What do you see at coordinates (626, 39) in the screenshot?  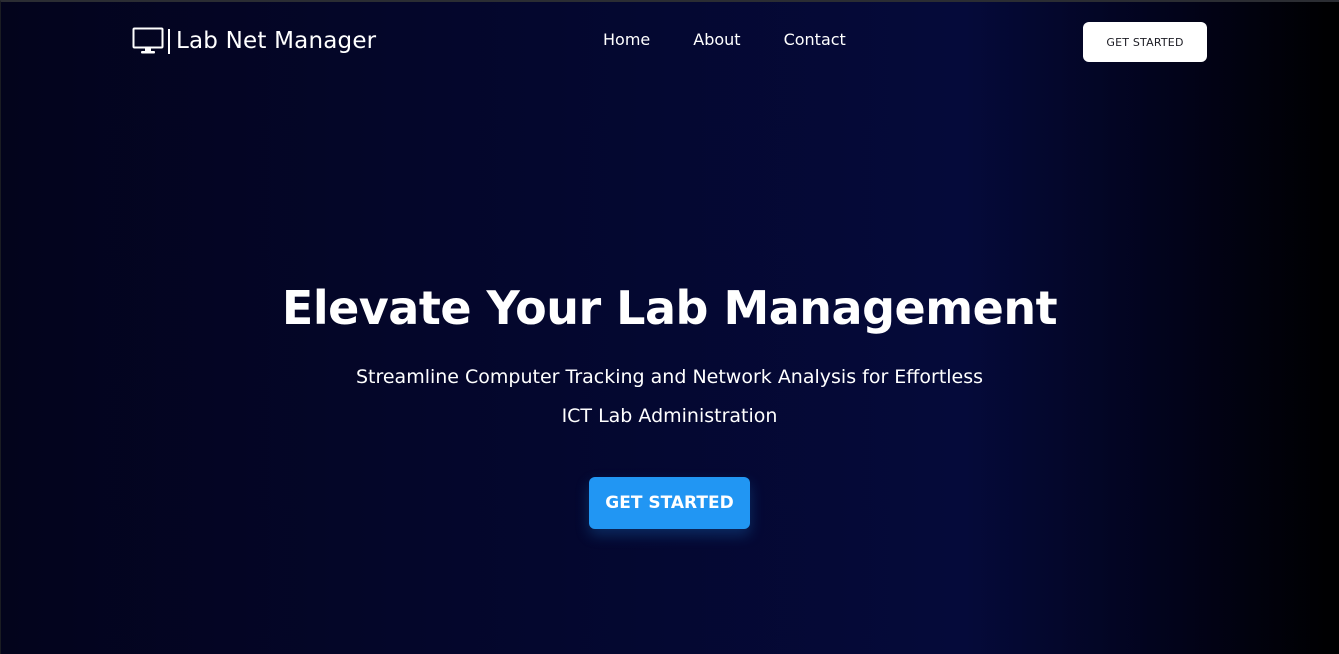 I see `nav-link-home: Home` at bounding box center [626, 39].